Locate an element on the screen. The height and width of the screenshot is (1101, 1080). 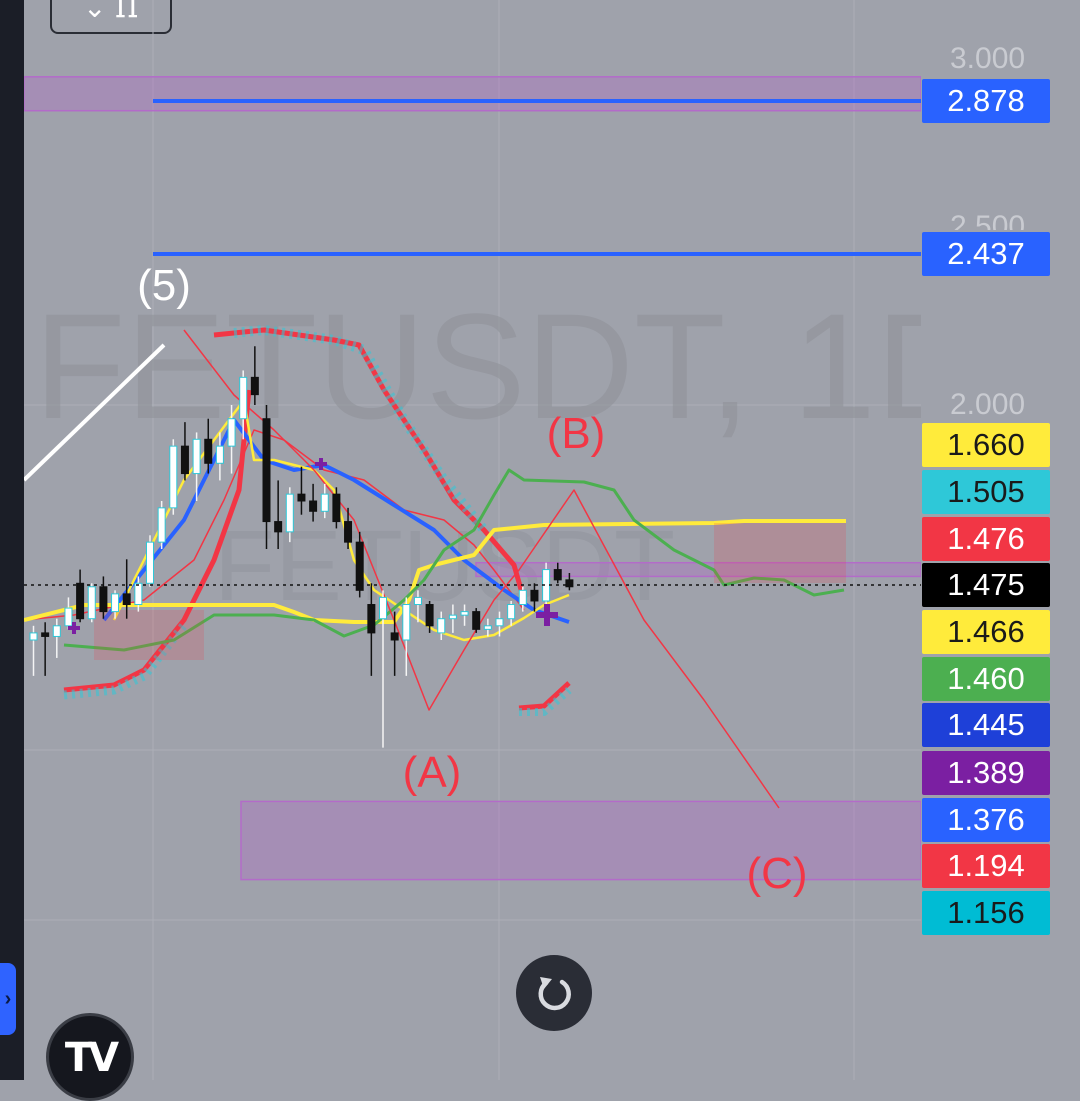
price-label-1376: 1.376 is located at coordinates (986, 820).